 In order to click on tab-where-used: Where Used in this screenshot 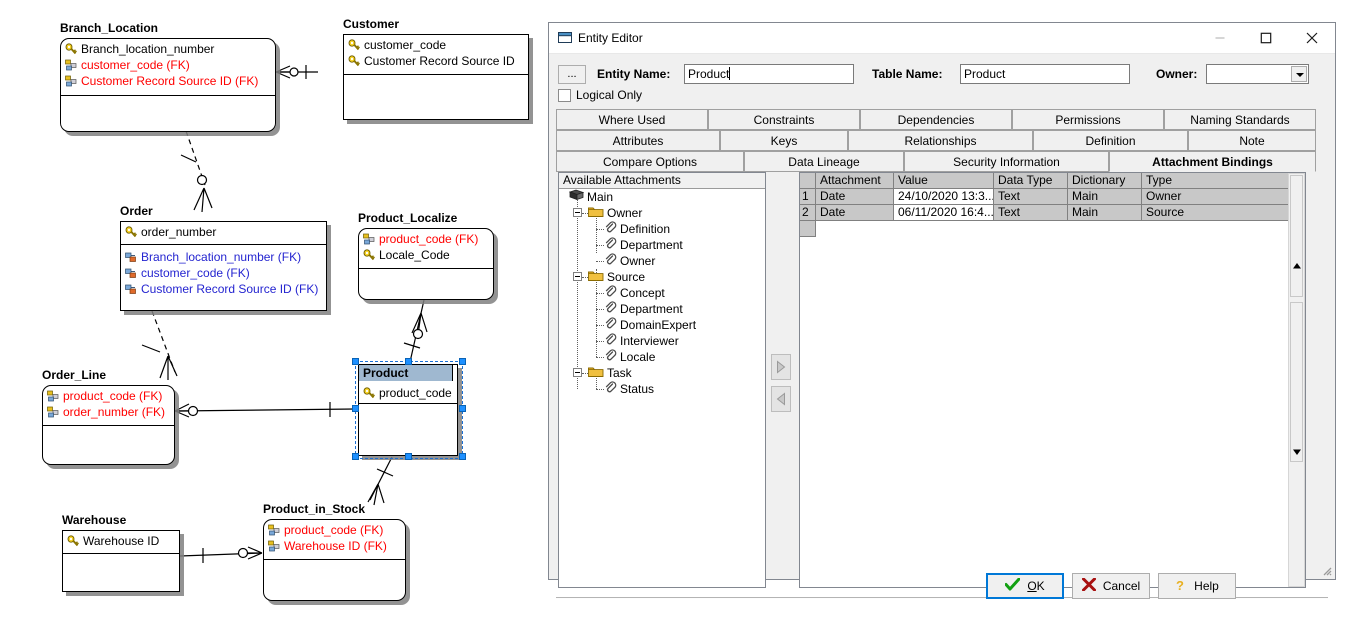, I will do `click(632, 119)`.